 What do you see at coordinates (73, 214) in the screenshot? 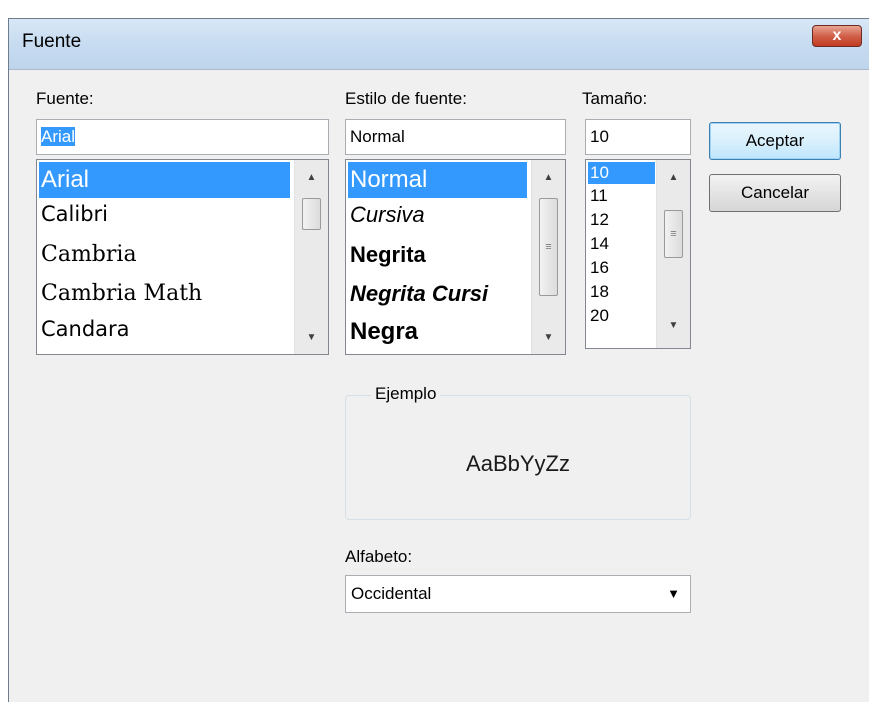
I see `font-item-calibri: Calibri` at bounding box center [73, 214].